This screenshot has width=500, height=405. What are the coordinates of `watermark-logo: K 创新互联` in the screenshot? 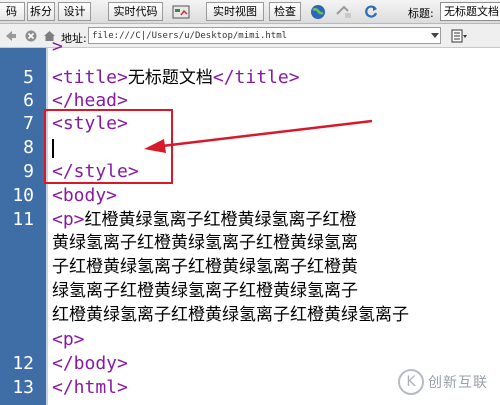 It's located at (449, 382).